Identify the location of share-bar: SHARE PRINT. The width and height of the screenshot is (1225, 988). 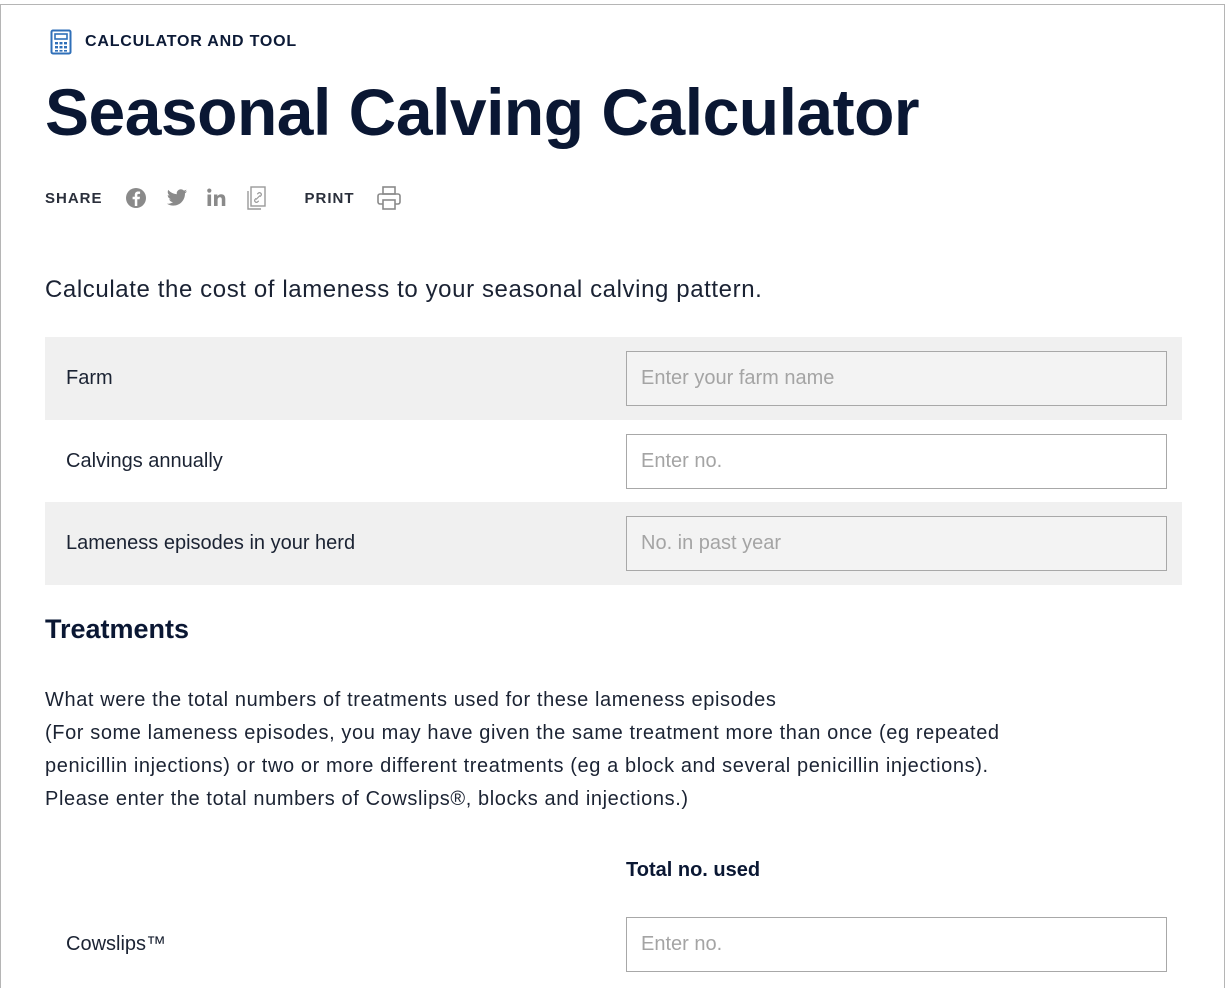
(223, 198).